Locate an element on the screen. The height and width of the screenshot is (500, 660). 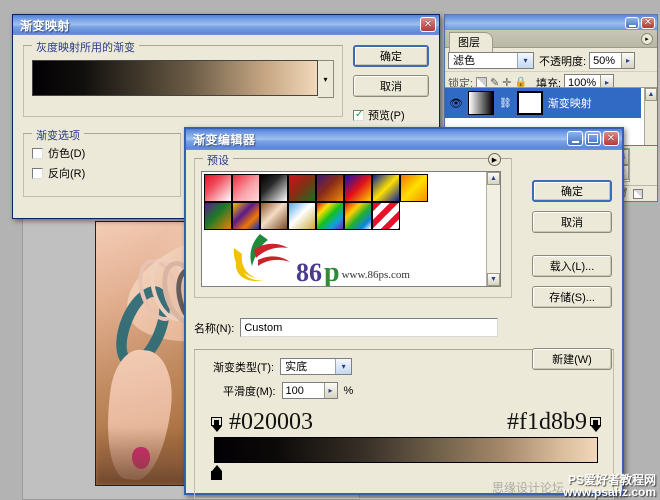
layers-panel-menu-icon: ▸ is located at coordinates (647, 39).